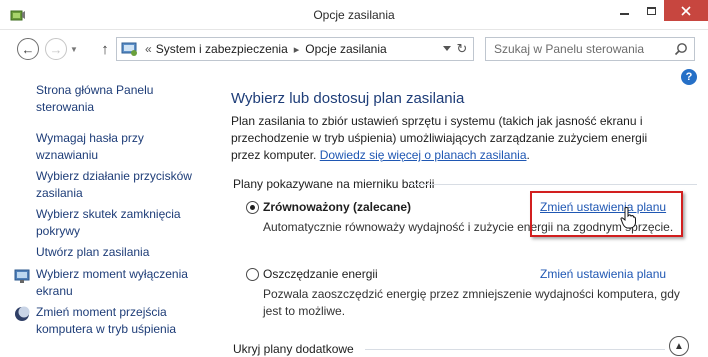  I want to click on arrow-left-icon: ←, so click(28, 49).